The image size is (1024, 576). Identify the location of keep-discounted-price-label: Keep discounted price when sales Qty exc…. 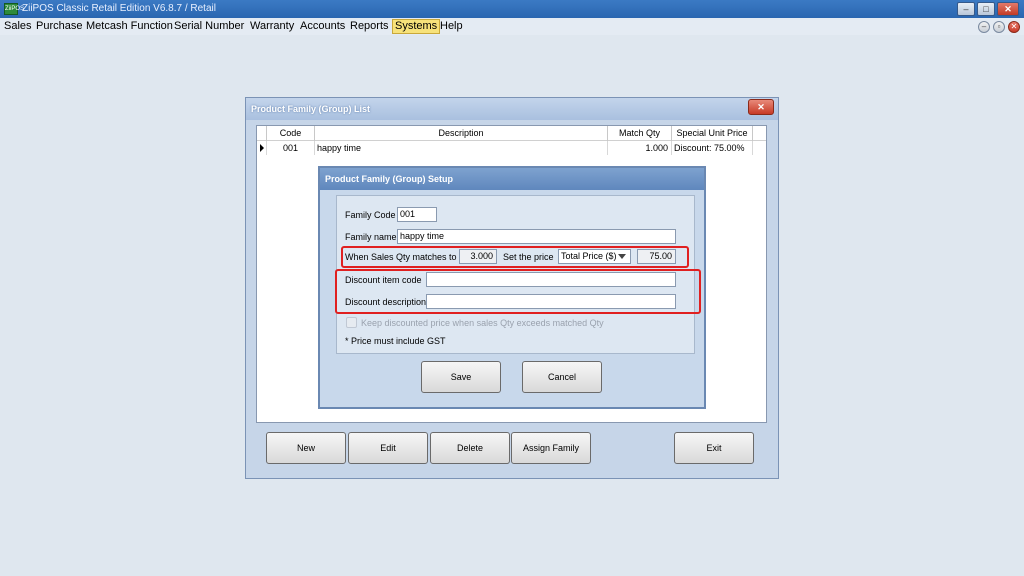
(482, 323).